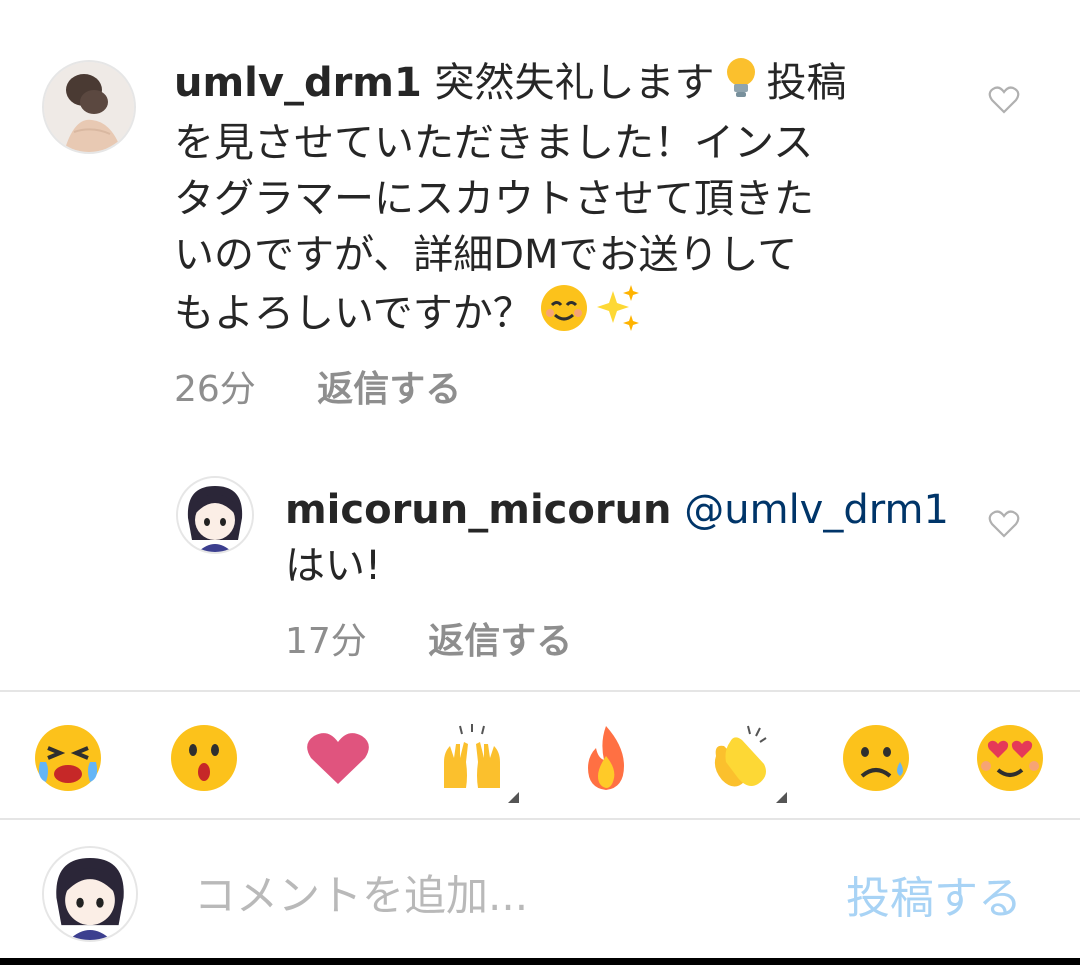  What do you see at coordinates (326, 641) in the screenshot?
I see `timestamp: 17分` at bounding box center [326, 641].